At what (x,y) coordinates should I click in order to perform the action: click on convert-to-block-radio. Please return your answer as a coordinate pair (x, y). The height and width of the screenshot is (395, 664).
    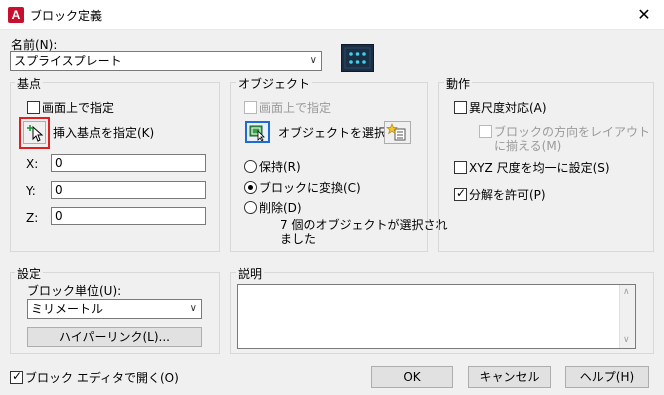
    Looking at the image, I should click on (250, 187).